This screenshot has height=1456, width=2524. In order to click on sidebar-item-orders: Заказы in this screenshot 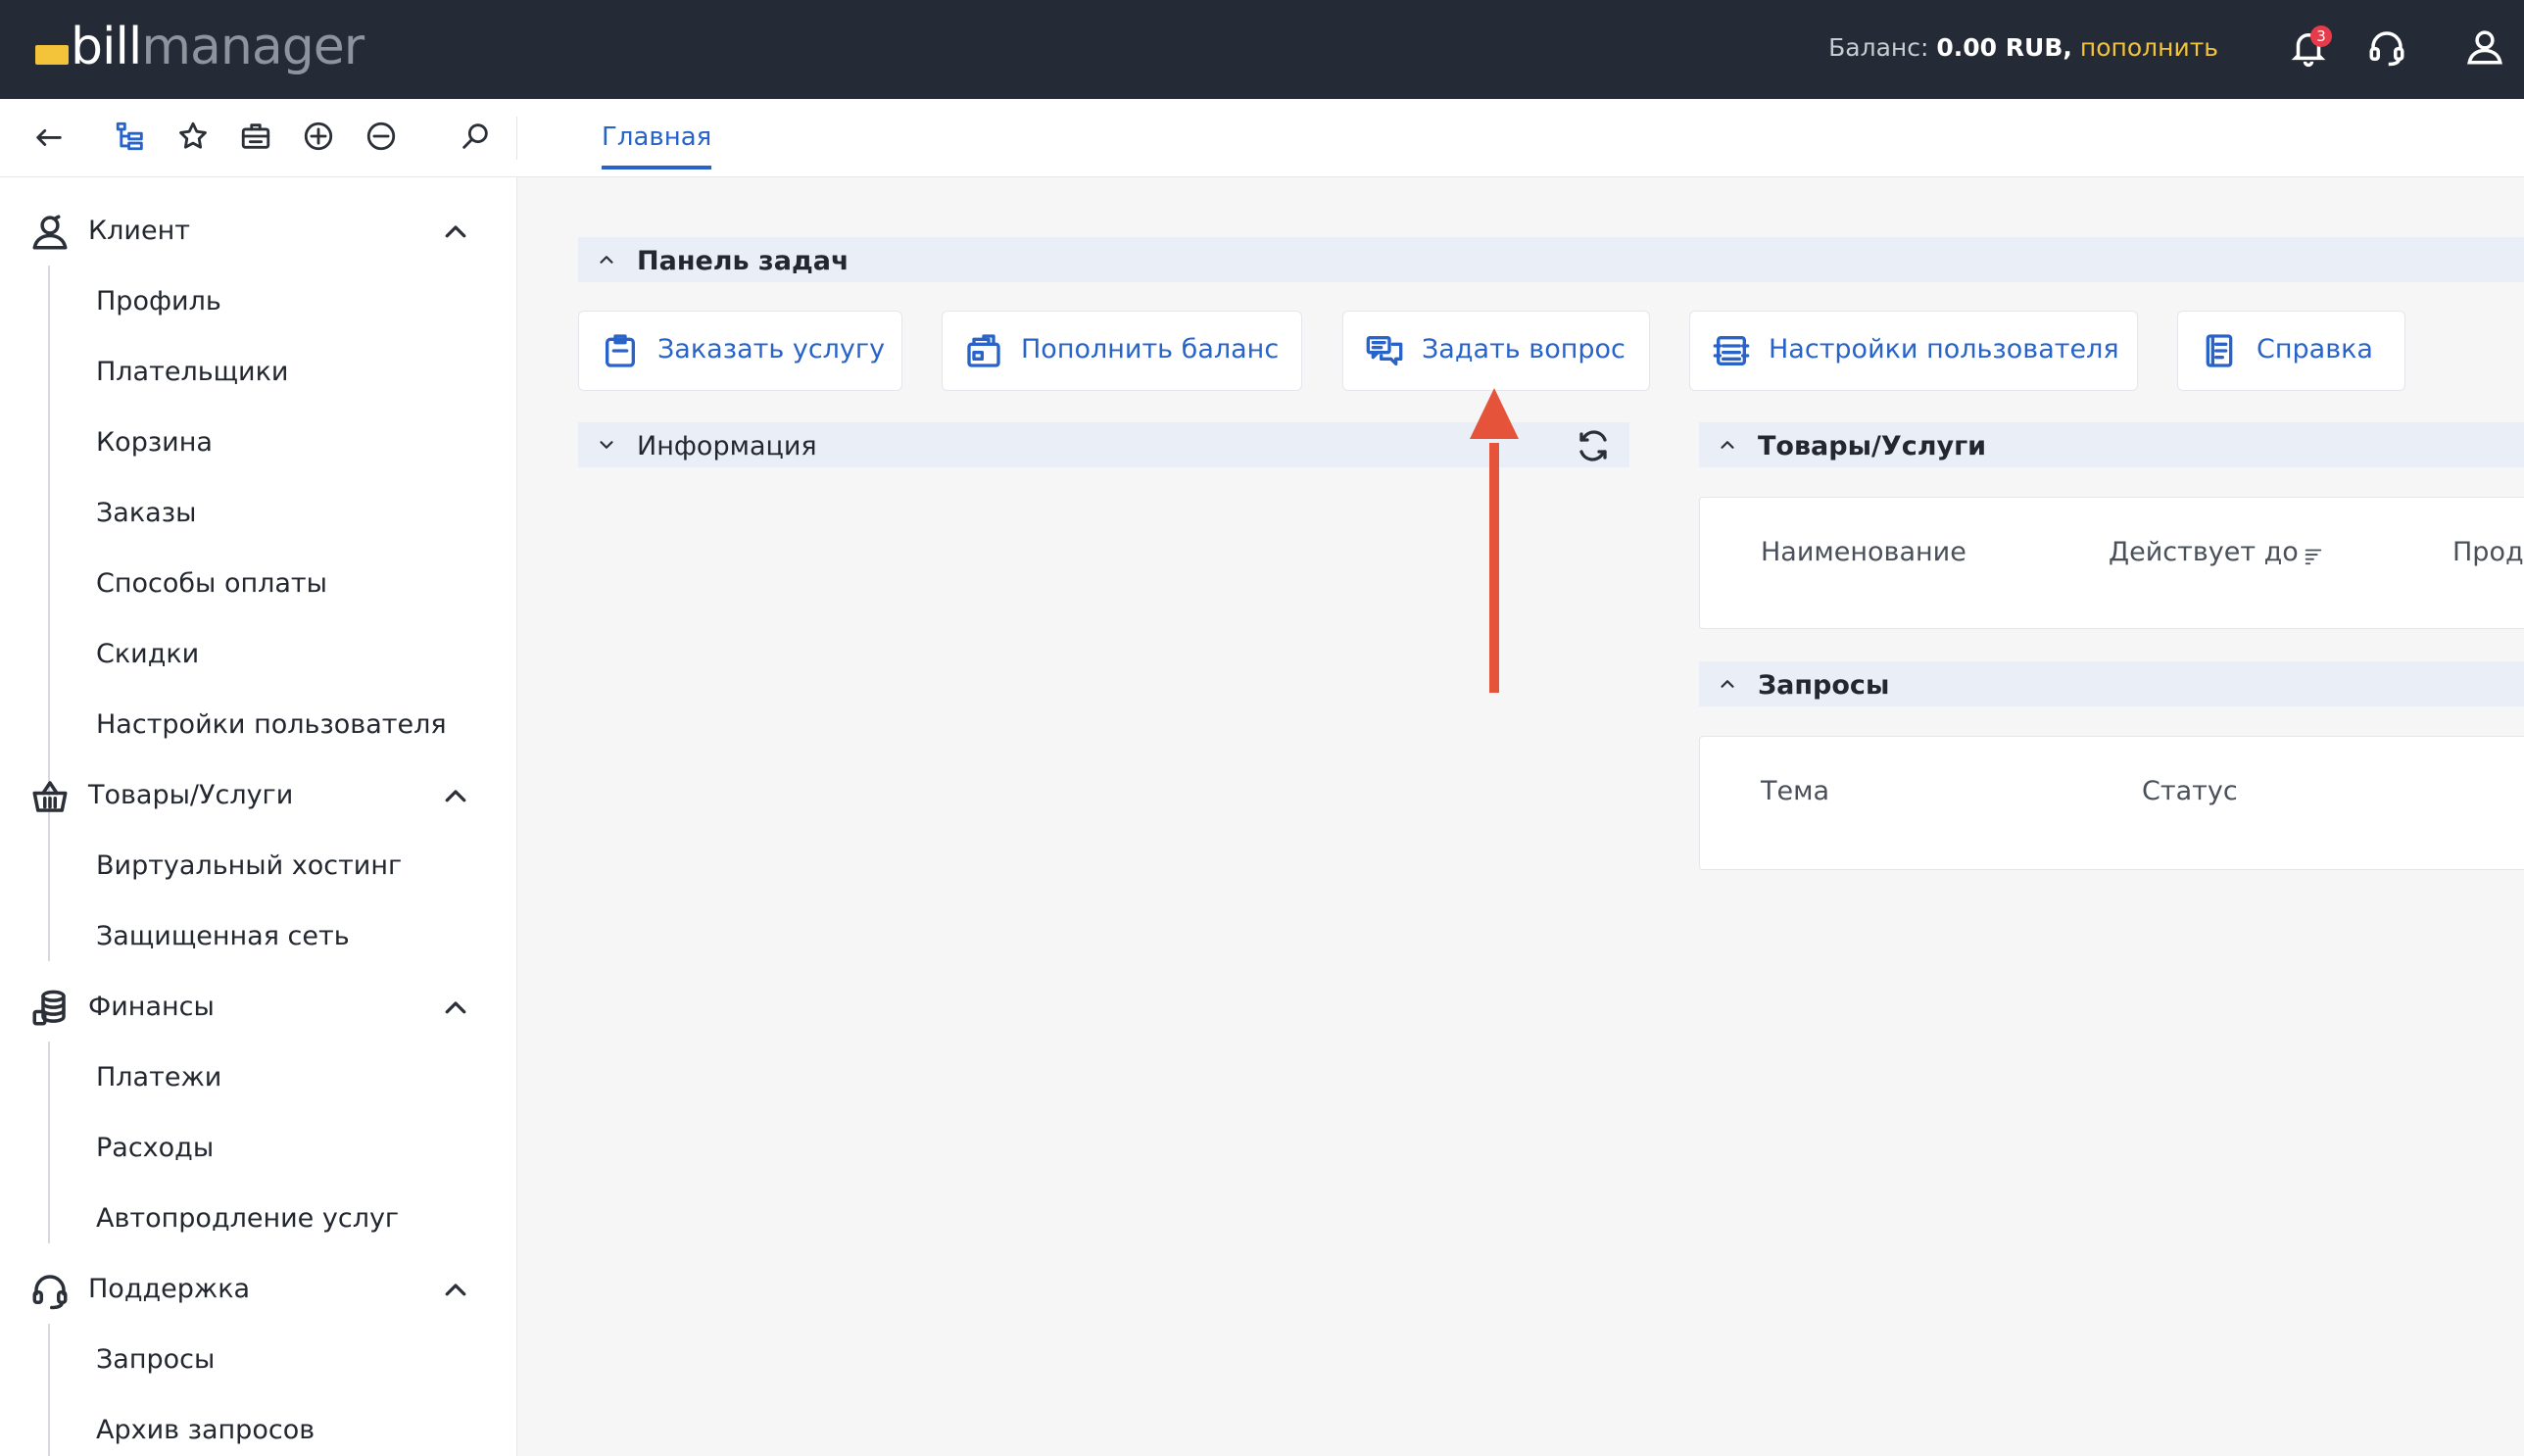, I will do `click(146, 513)`.